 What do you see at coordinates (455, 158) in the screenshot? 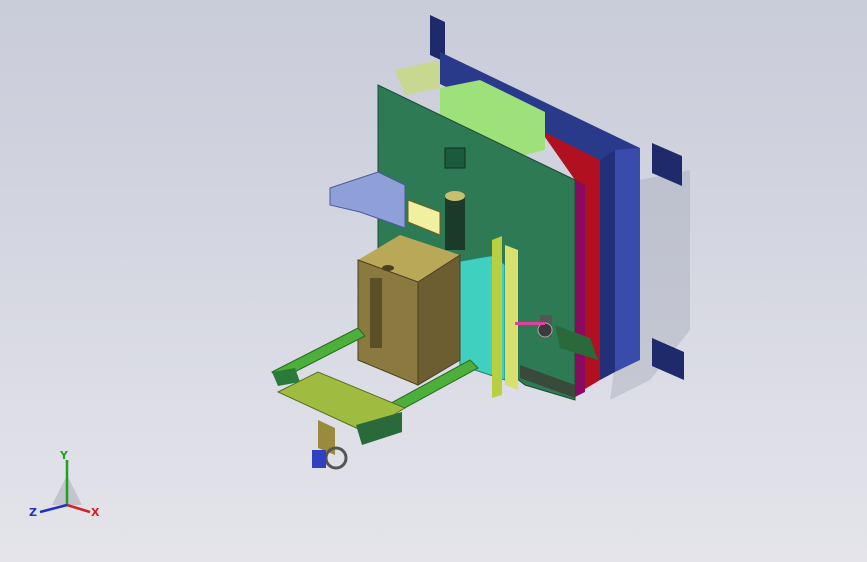
I see `plate-window` at bounding box center [455, 158].